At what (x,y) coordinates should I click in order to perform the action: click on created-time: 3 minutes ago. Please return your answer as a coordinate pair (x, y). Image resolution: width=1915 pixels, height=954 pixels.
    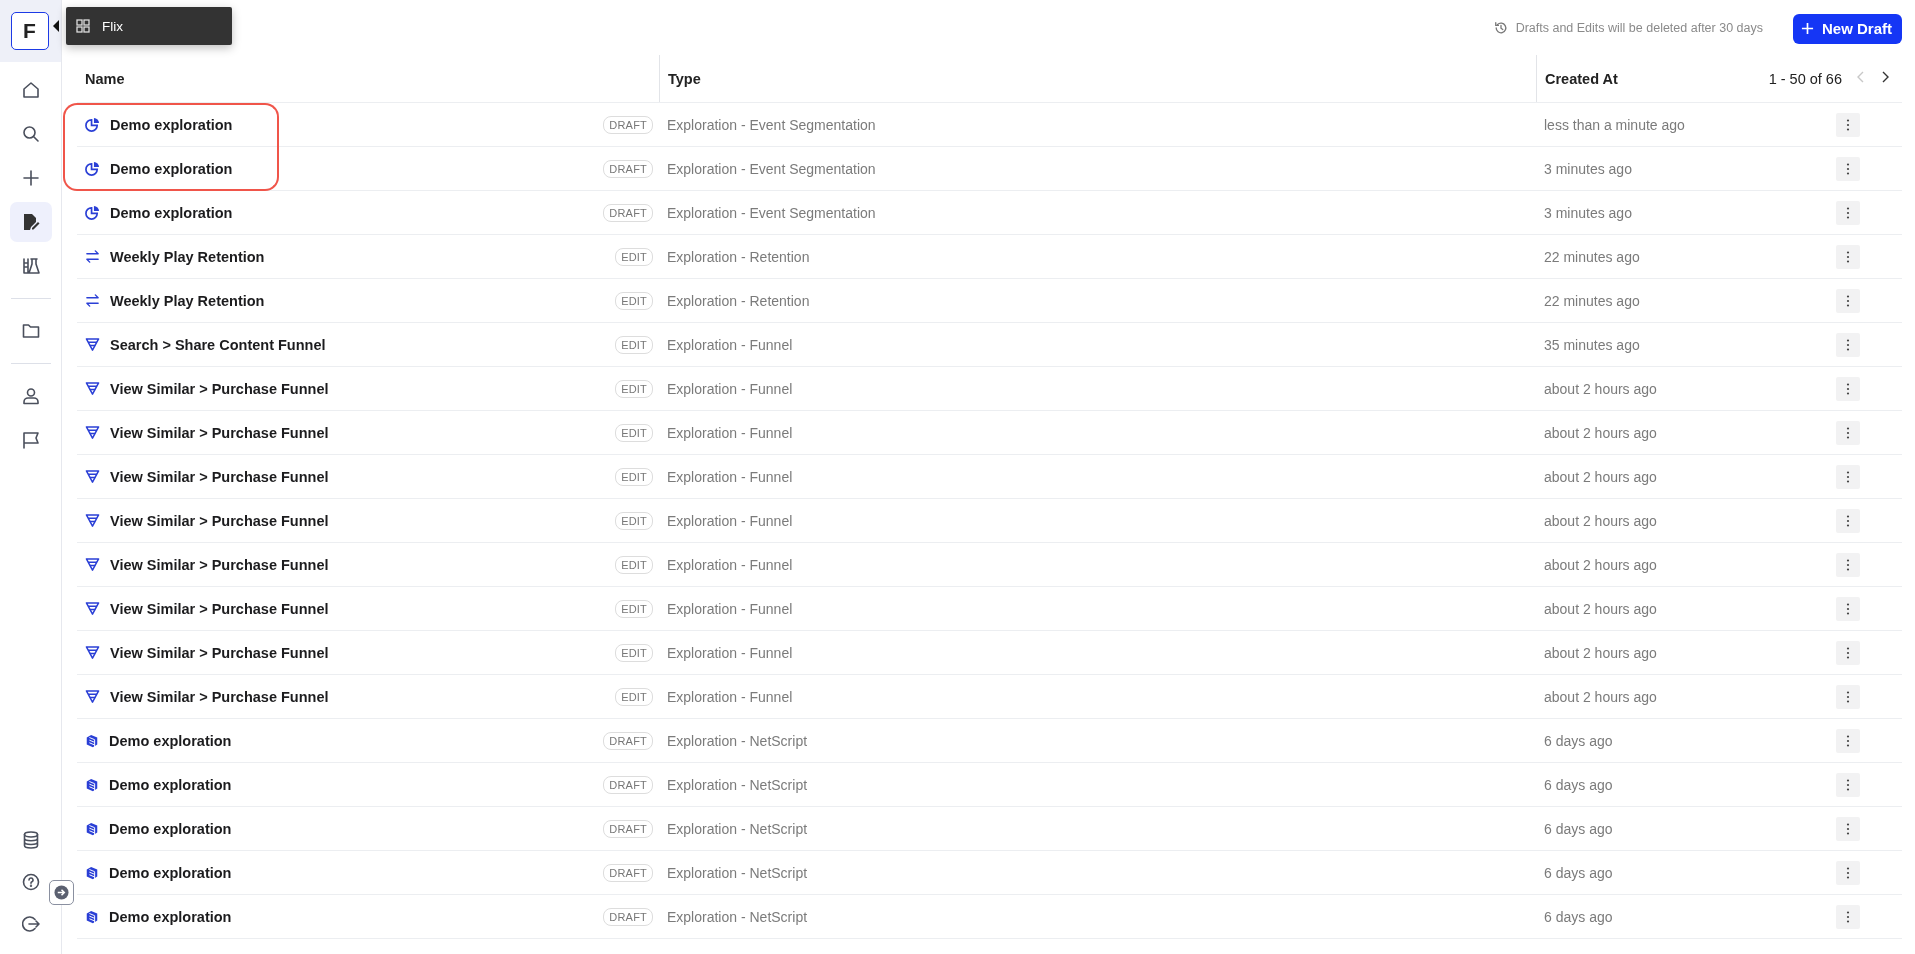
    Looking at the image, I should click on (1588, 212).